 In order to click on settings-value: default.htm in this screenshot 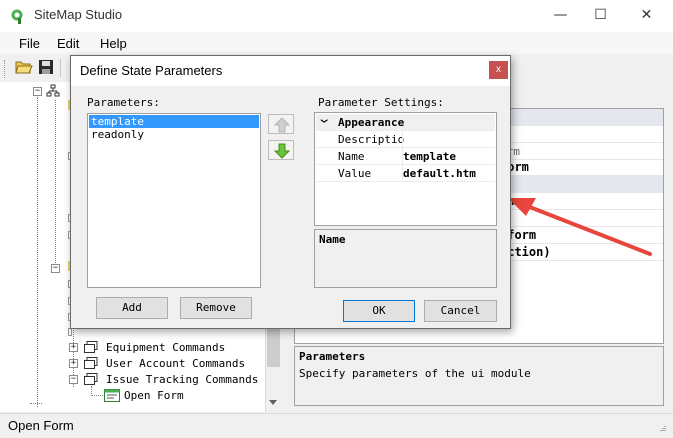, I will do `click(439, 173)`.